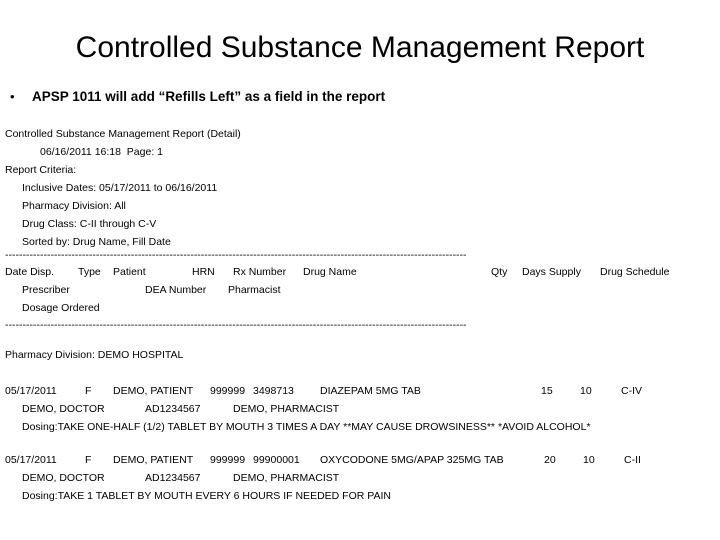  What do you see at coordinates (203, 272) in the screenshot?
I see `column-header-hrn: HRN` at bounding box center [203, 272].